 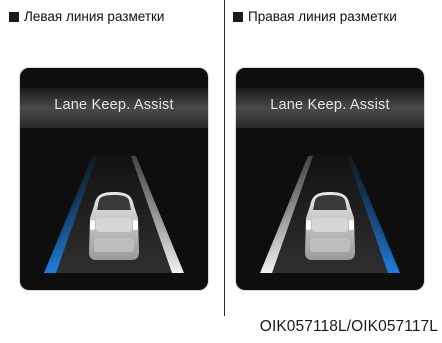 What do you see at coordinates (114, 105) in the screenshot?
I see `left-panel-title: Lane Keep. Assist` at bounding box center [114, 105].